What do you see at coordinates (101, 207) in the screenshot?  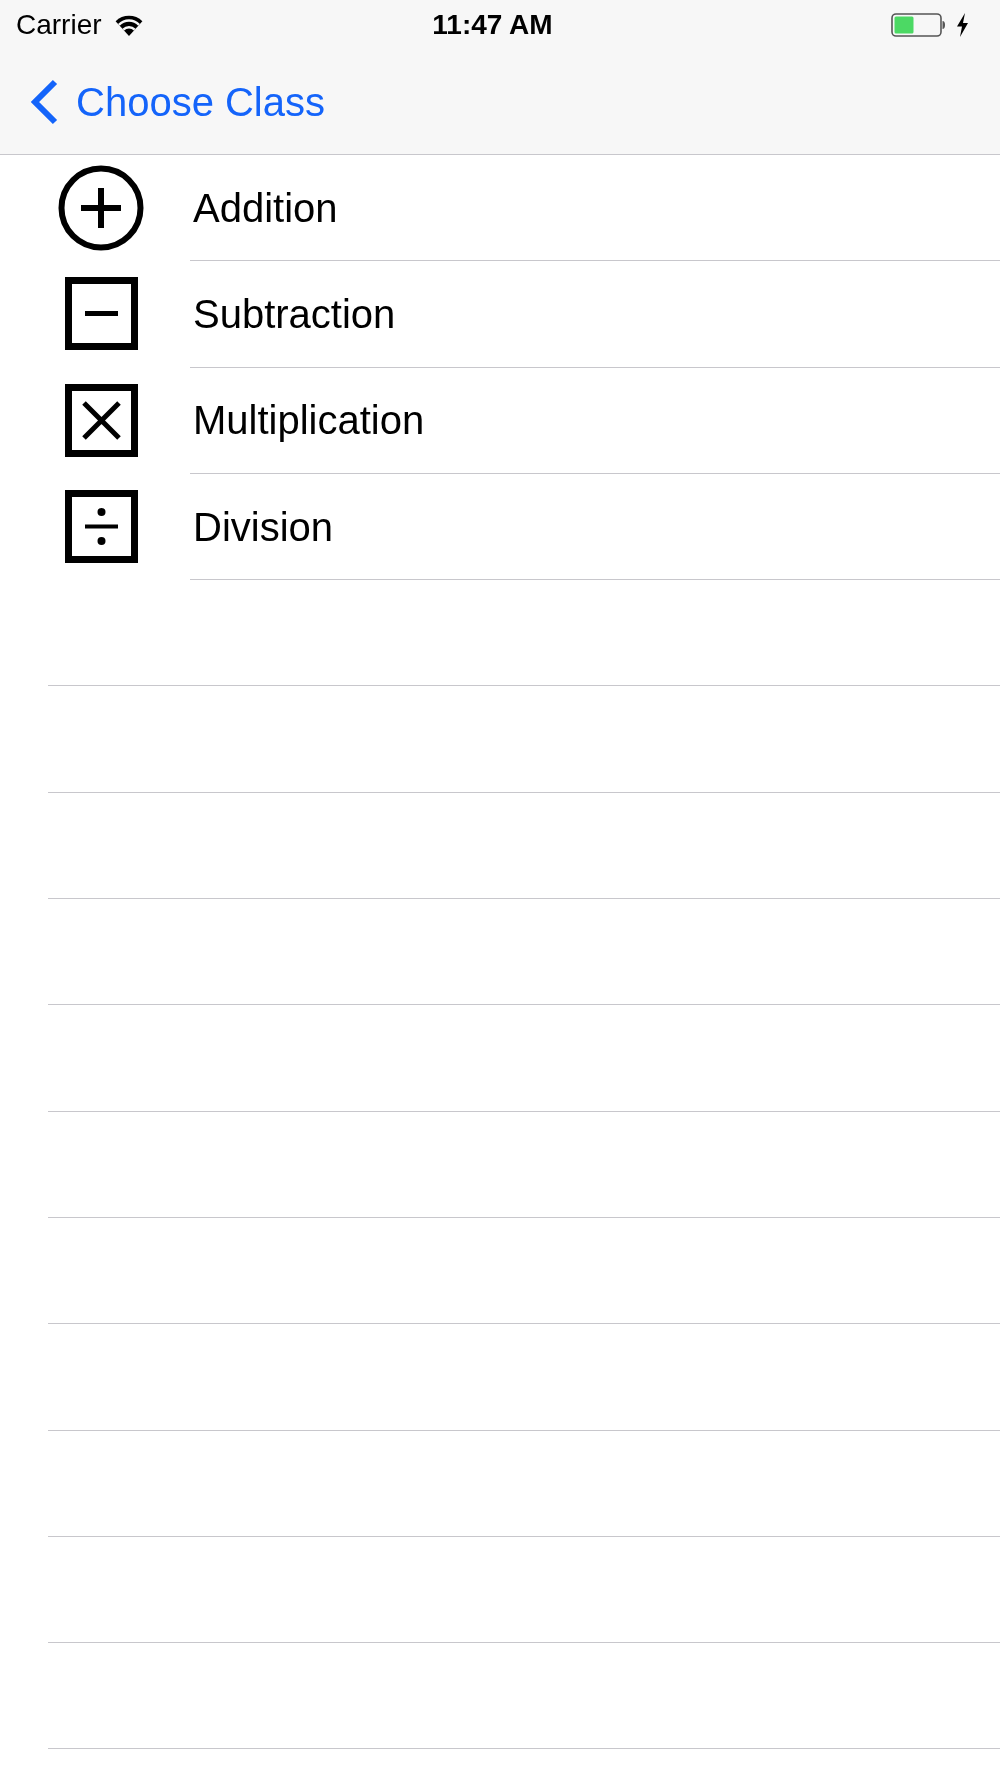 I see `plus-circle-icon` at bounding box center [101, 207].